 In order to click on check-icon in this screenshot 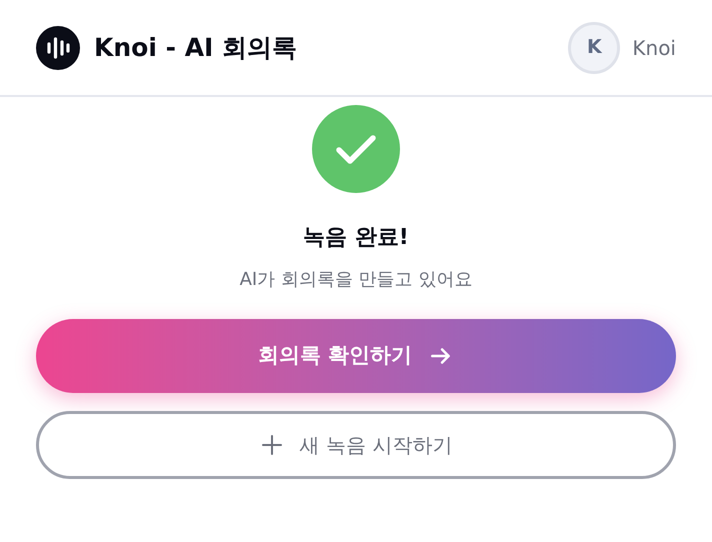, I will do `click(356, 149)`.